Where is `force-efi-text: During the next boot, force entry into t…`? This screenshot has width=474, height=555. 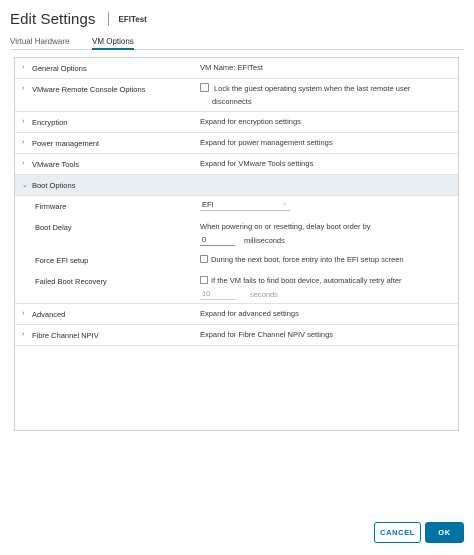
force-efi-text: During the next boot, force entry into t… is located at coordinates (307, 259).